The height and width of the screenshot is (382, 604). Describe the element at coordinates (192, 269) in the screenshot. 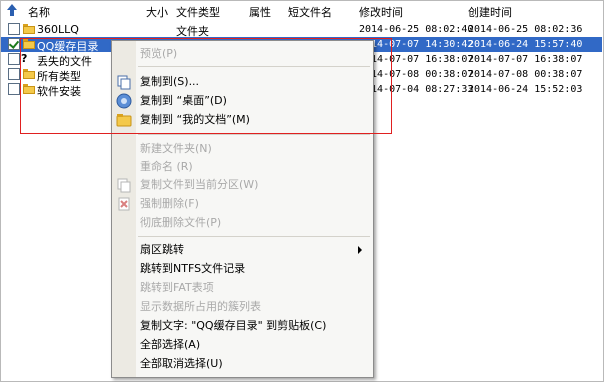

I see `menu-item-ntfs-jump: 跳转到NTFS文件记录` at that location.